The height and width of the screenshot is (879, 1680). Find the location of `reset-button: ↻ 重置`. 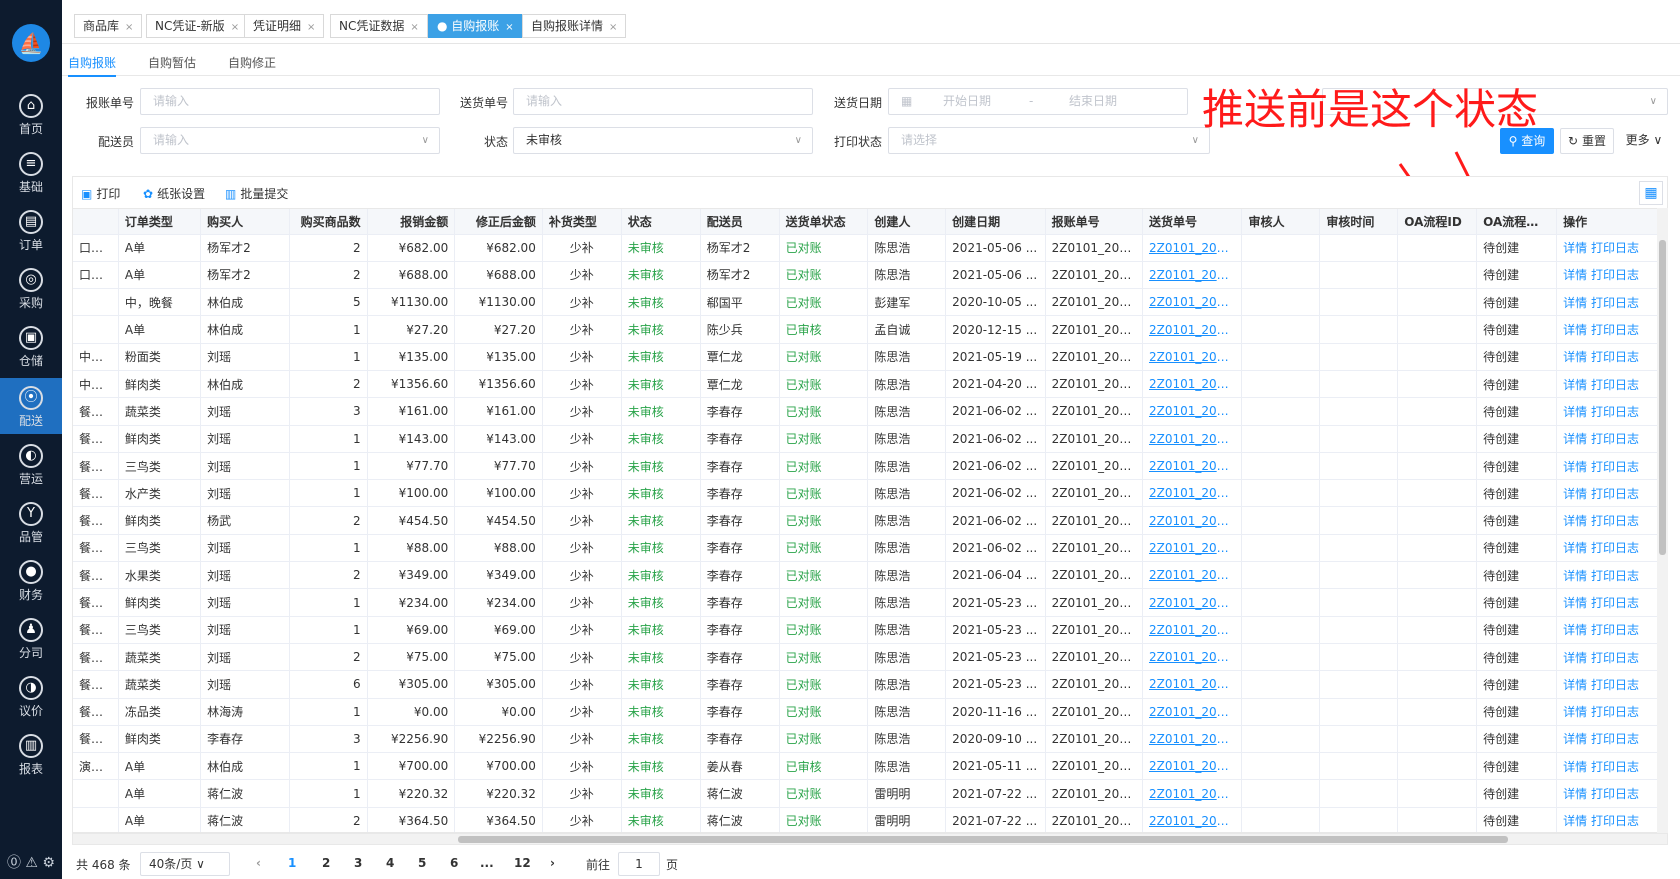

reset-button: ↻ 重置 is located at coordinates (1587, 141).